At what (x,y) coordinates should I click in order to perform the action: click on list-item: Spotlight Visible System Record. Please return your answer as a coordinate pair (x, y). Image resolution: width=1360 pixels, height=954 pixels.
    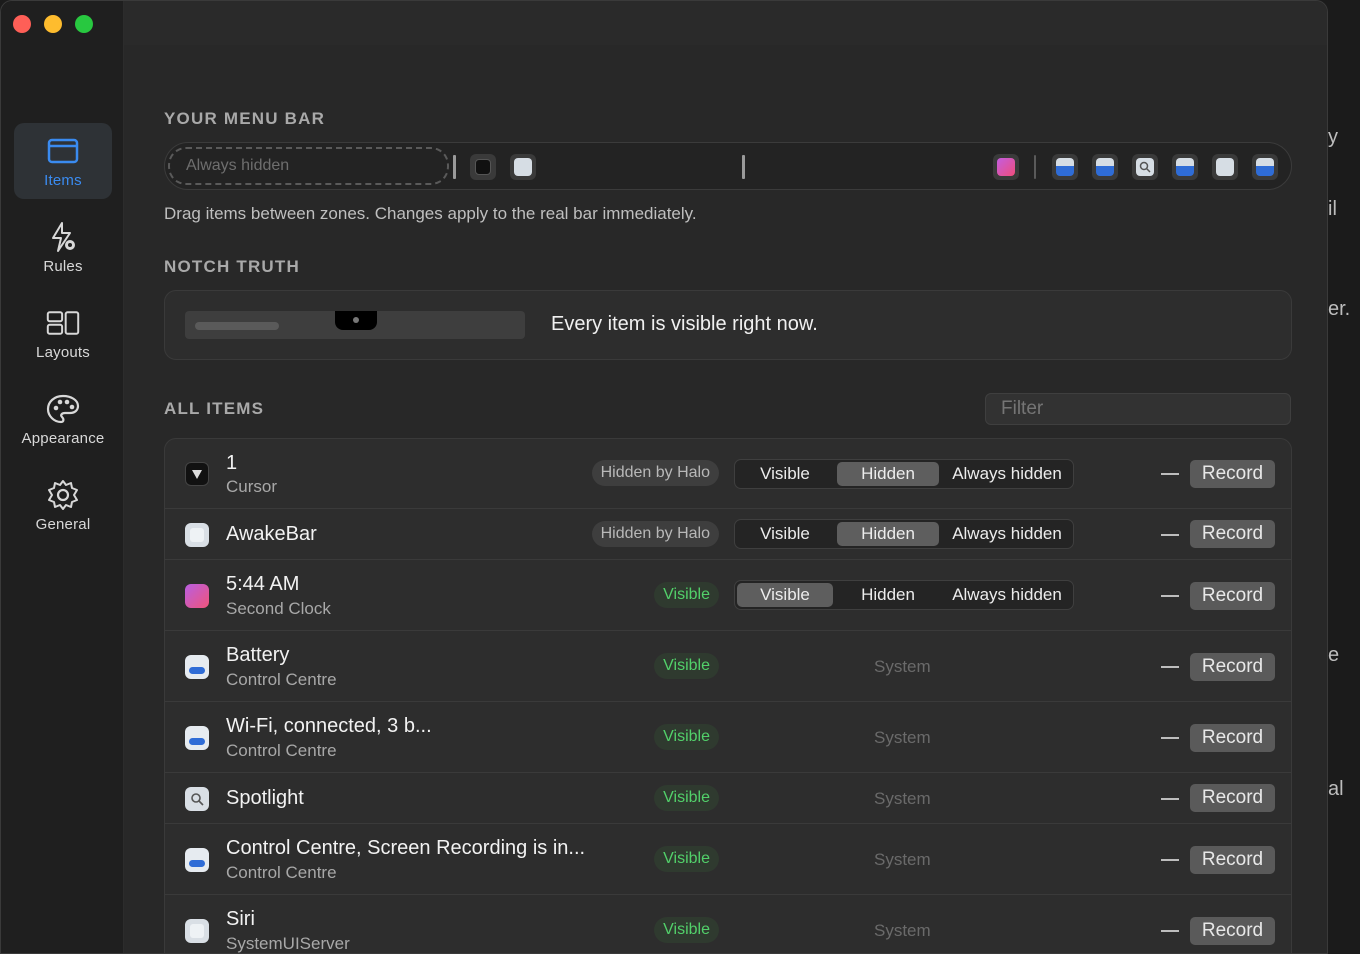
    Looking at the image, I should click on (728, 798).